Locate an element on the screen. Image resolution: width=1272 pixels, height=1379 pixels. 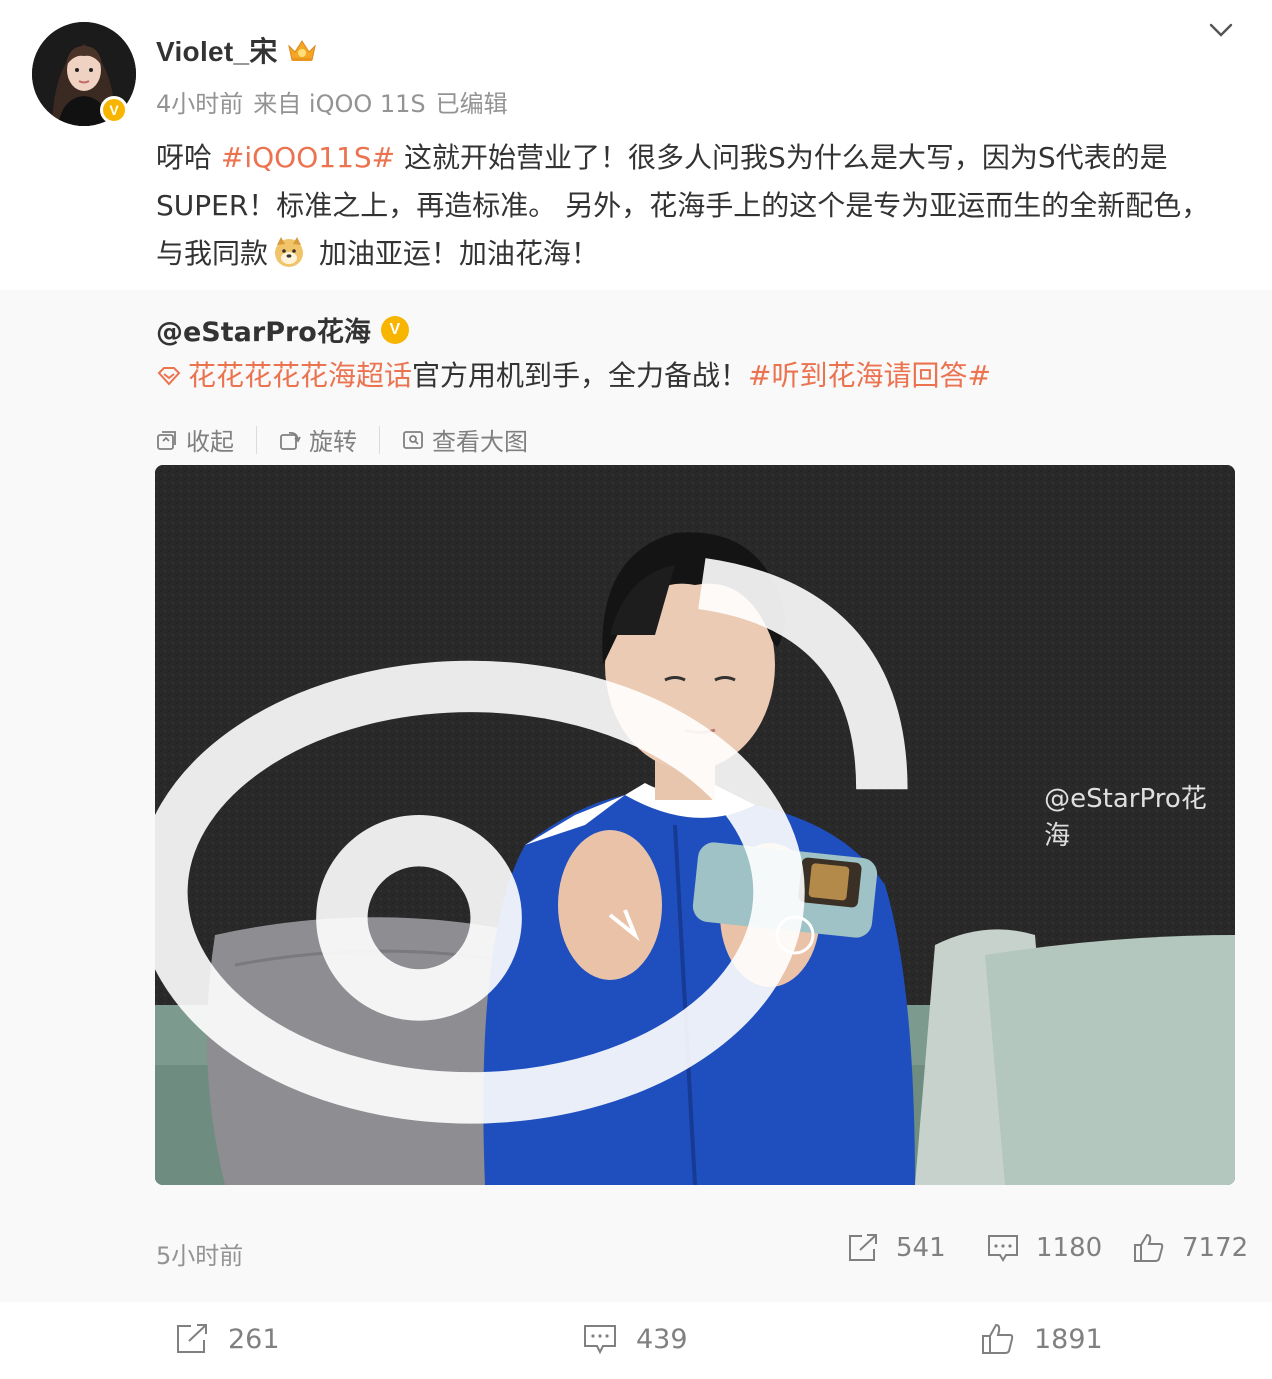
edited-label: 已编辑 is located at coordinates (472, 101).